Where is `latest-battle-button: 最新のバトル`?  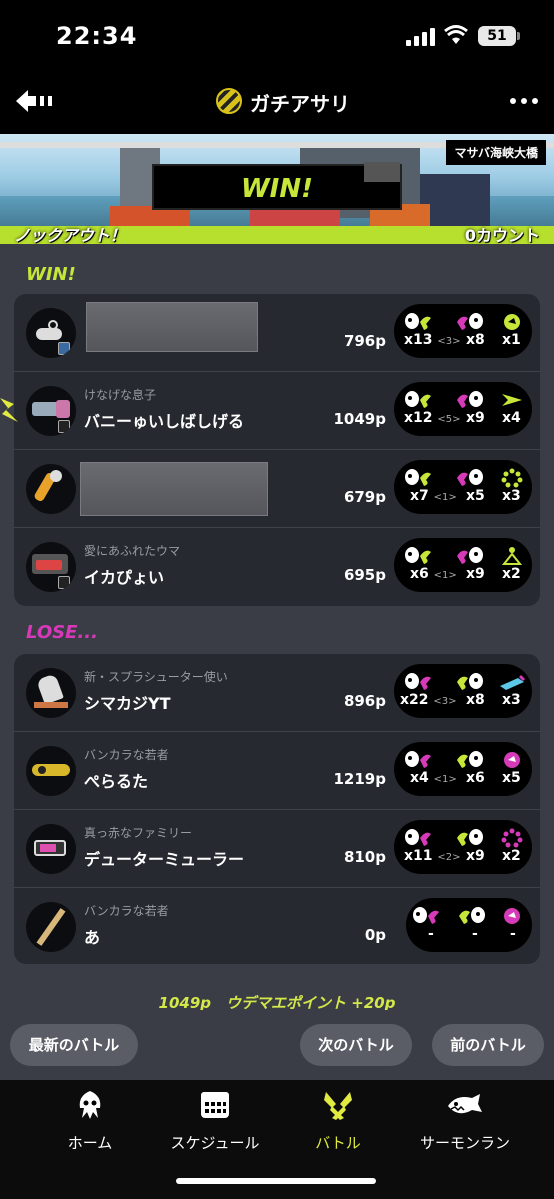
latest-battle-button: 最新のバトル is located at coordinates (74, 1045).